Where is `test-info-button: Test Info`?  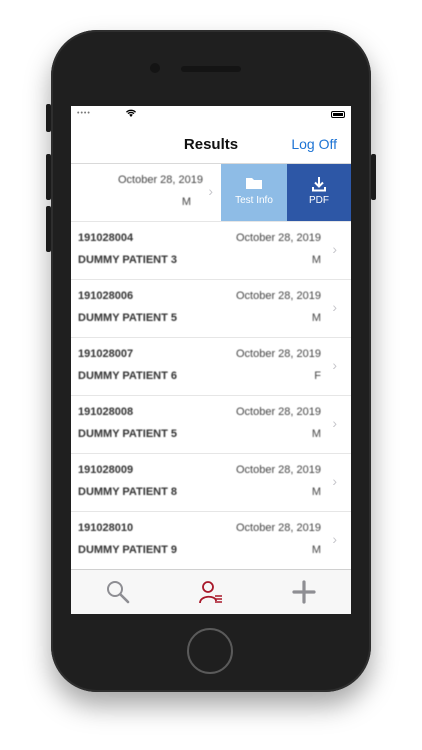 test-info-button: Test Info is located at coordinates (254, 192).